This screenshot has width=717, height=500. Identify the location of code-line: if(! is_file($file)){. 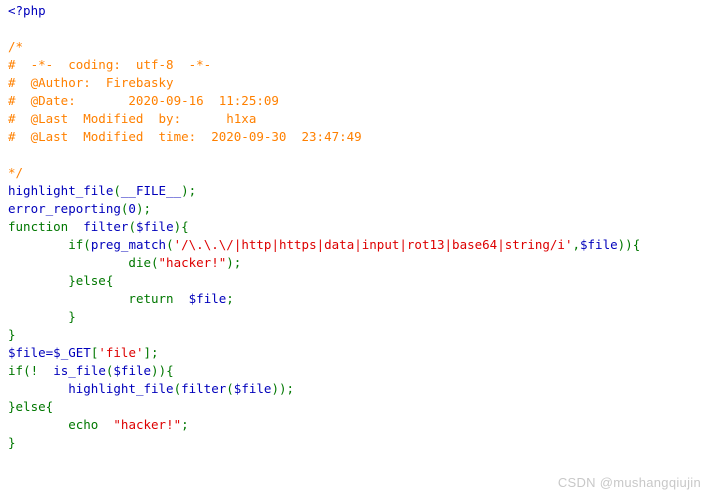
(324, 371).